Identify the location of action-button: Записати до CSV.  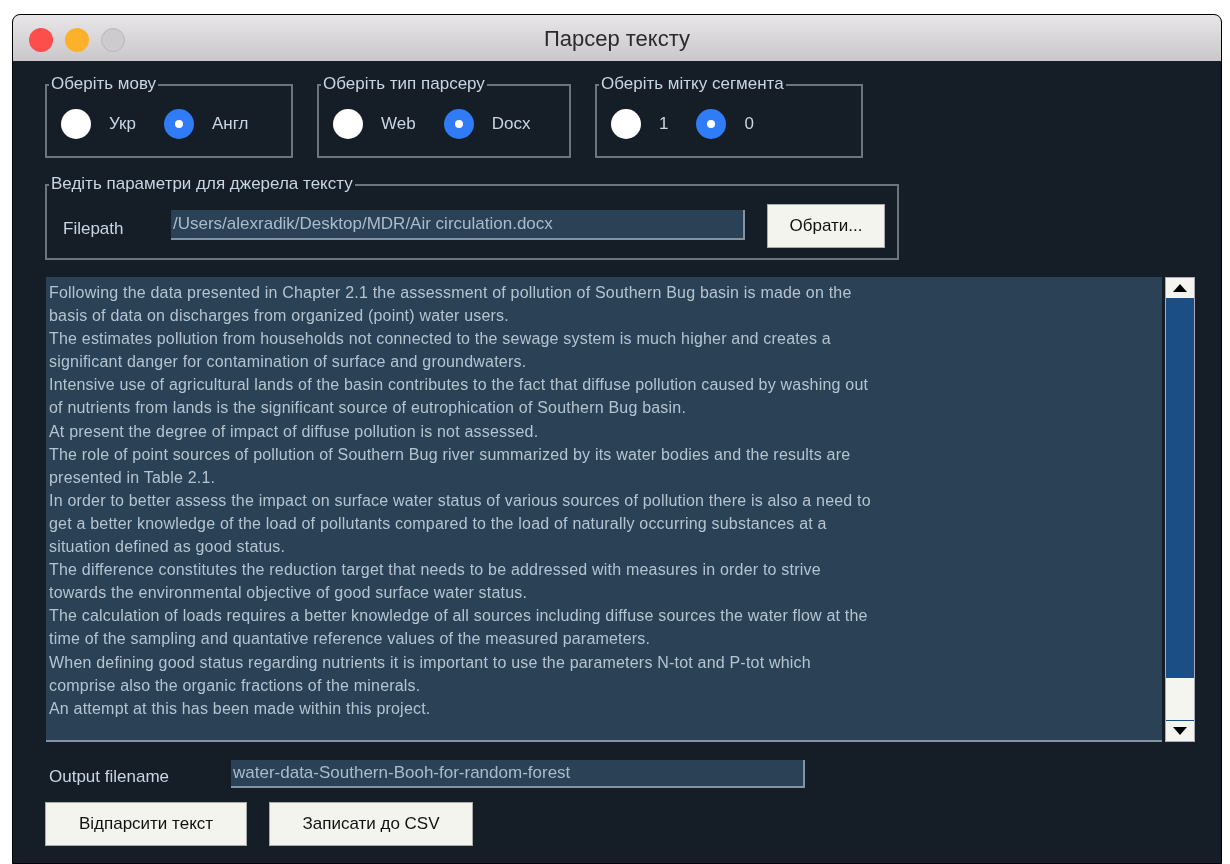
(371, 824).